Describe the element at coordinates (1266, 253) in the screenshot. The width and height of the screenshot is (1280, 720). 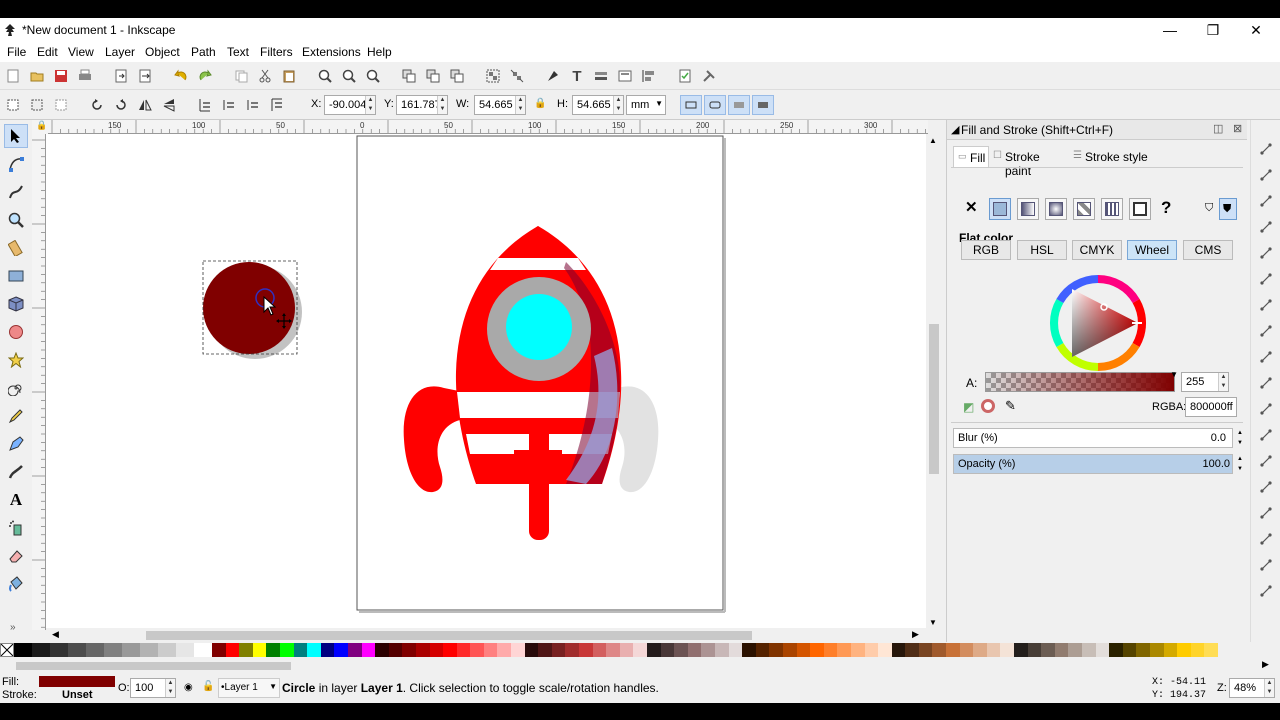
I see `snap-bbox-midpoint-icon` at that location.